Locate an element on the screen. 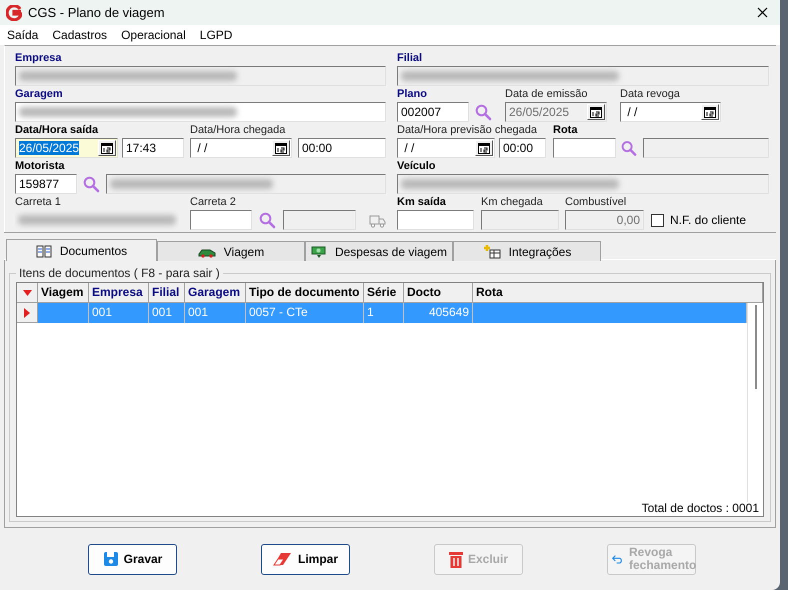 This screenshot has height=590, width=788. field-label: Veículo is located at coordinates (416, 166).